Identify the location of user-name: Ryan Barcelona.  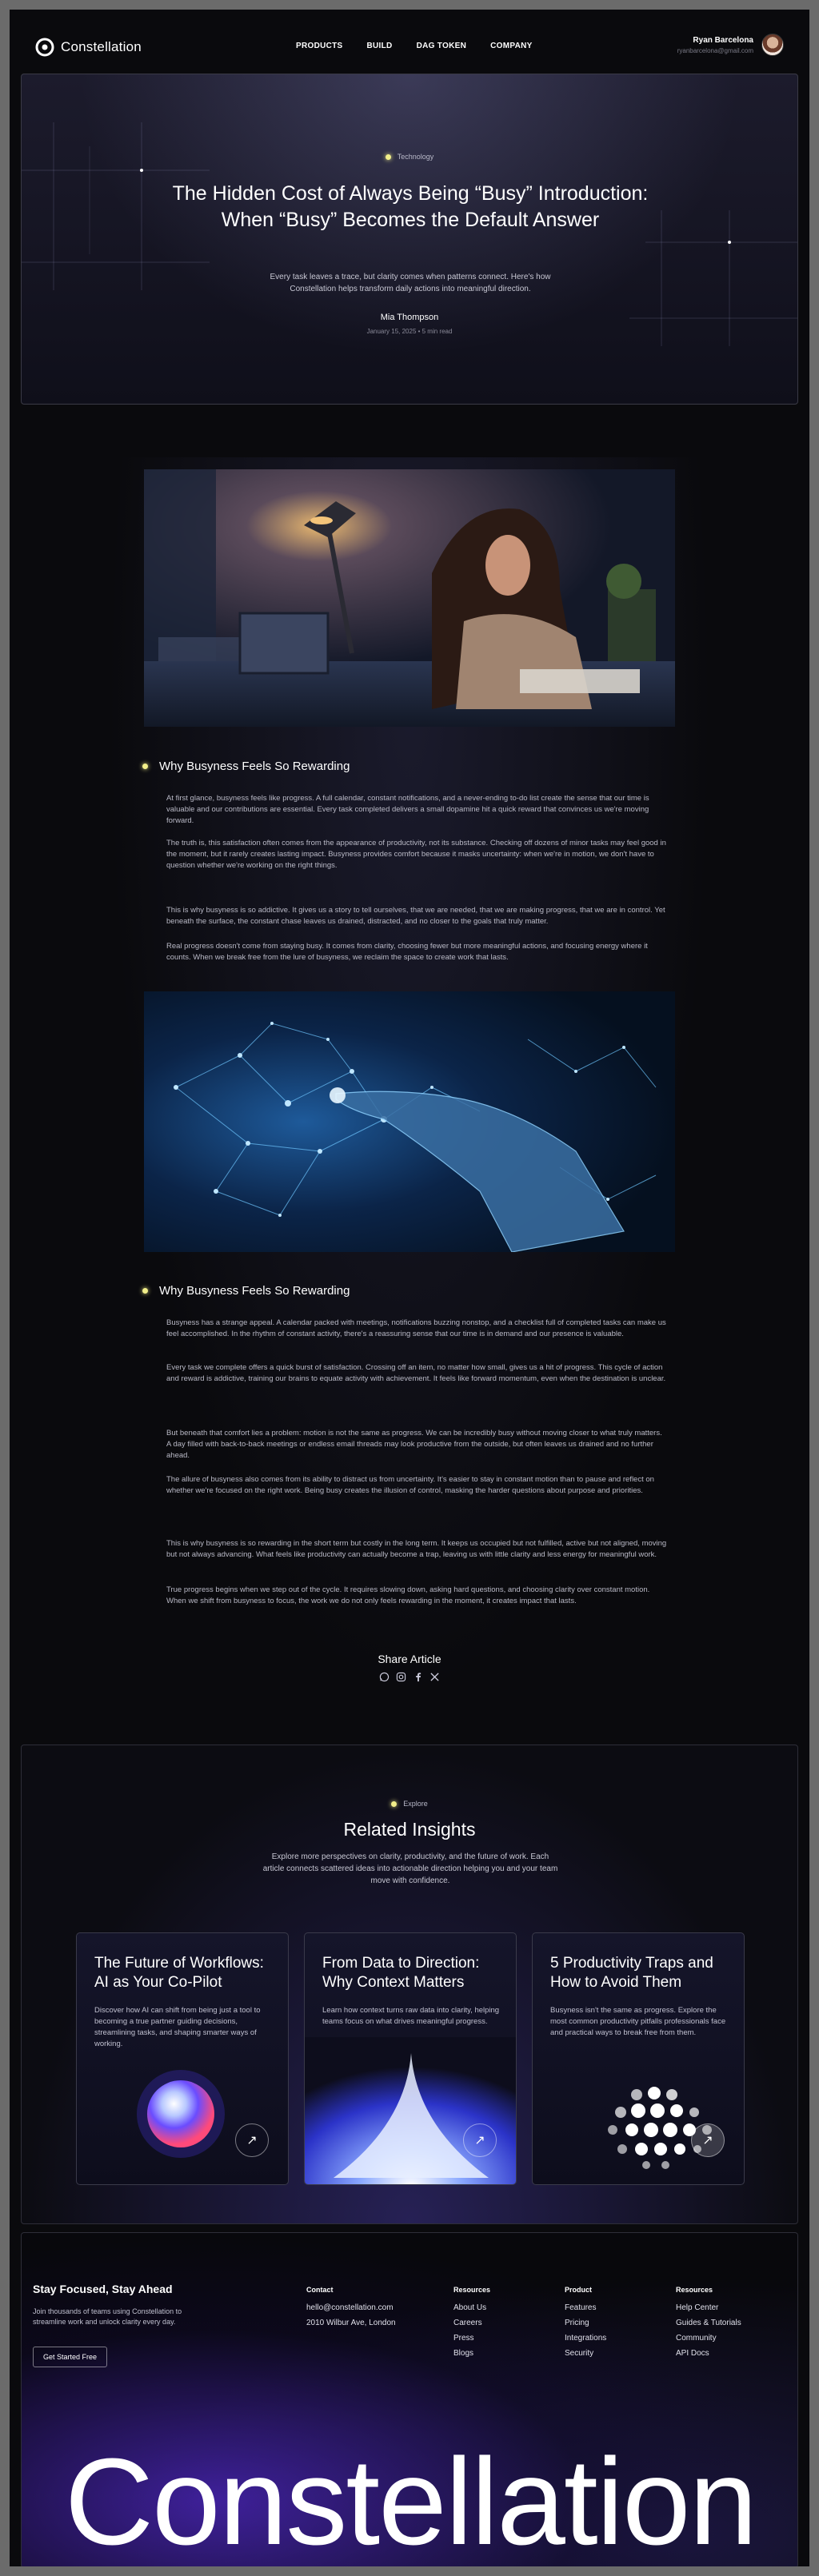
(723, 40).